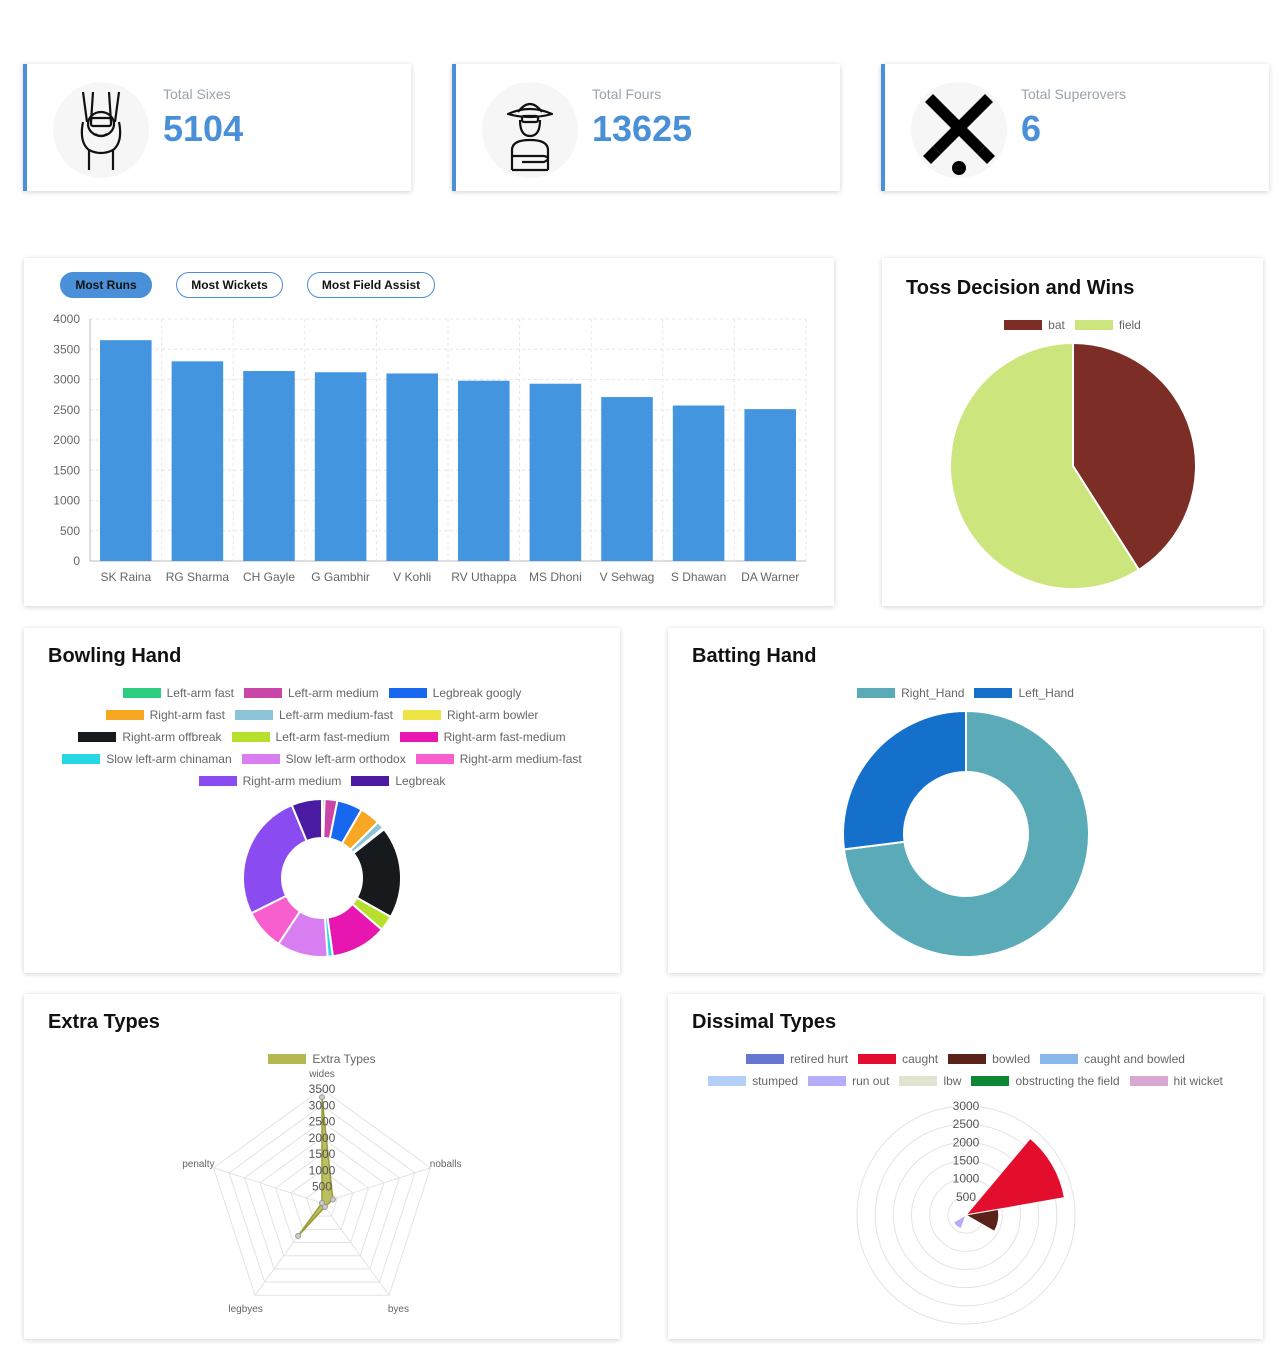 The width and height of the screenshot is (1287, 1356). I want to click on stat-card-fours: Total Fours 13625, so click(646, 127).